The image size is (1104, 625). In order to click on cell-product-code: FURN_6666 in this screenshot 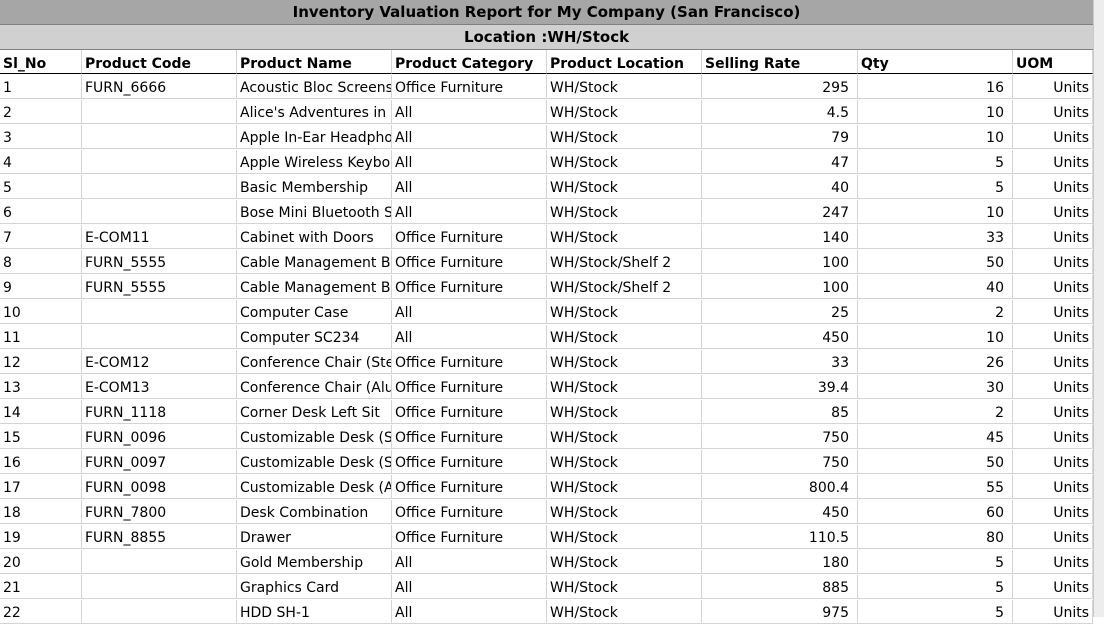, I will do `click(159, 87)`.